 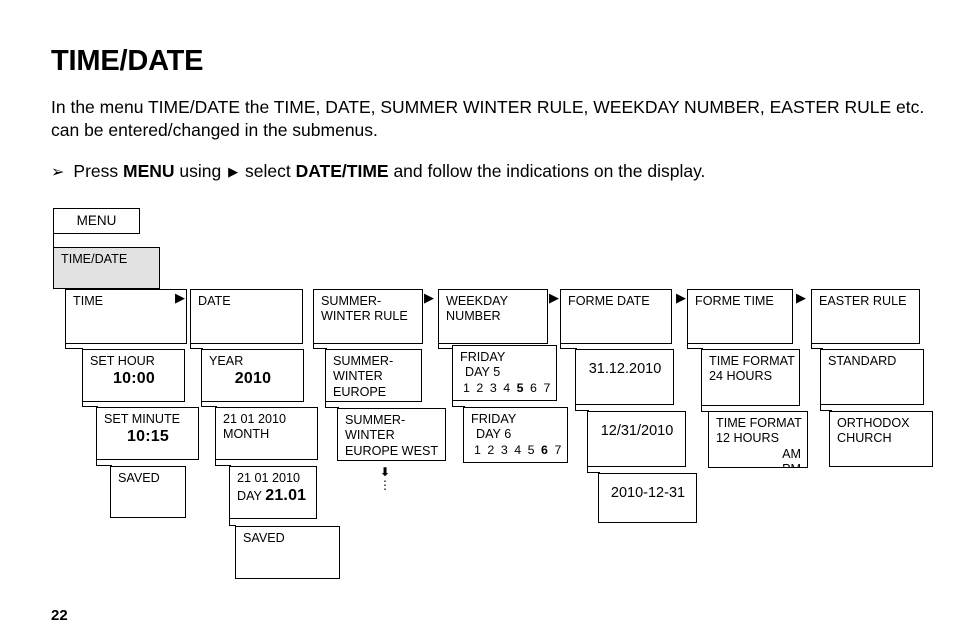 I want to click on node-label: YEAR, so click(x=226, y=361).